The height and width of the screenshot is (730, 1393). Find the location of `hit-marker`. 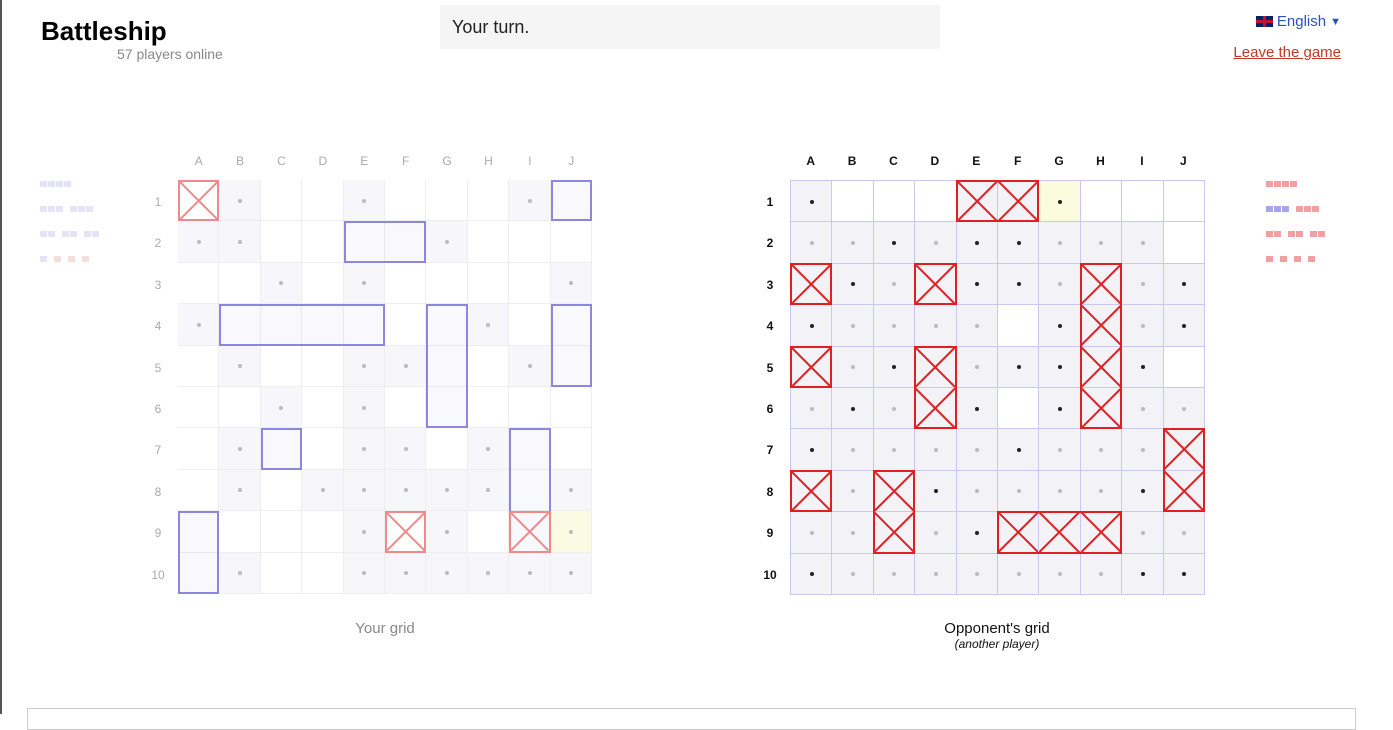

hit-marker is located at coordinates (406, 532).